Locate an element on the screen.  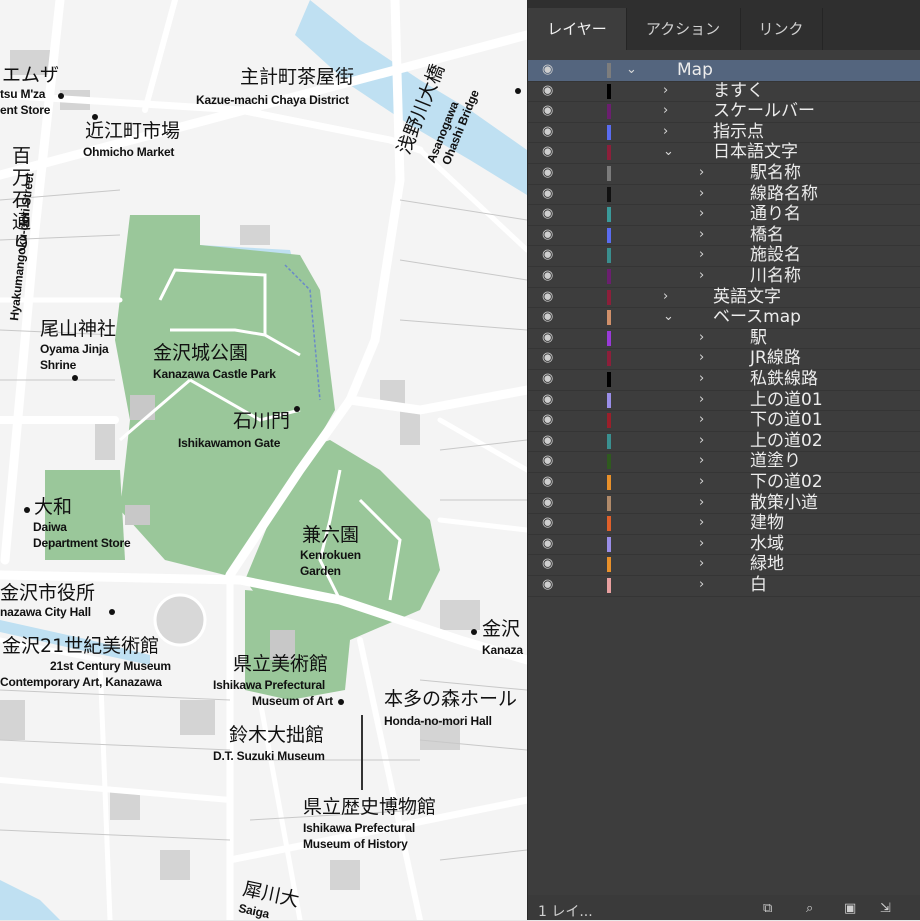
duplicate-icon: ▣ is located at coordinates (852, 908).